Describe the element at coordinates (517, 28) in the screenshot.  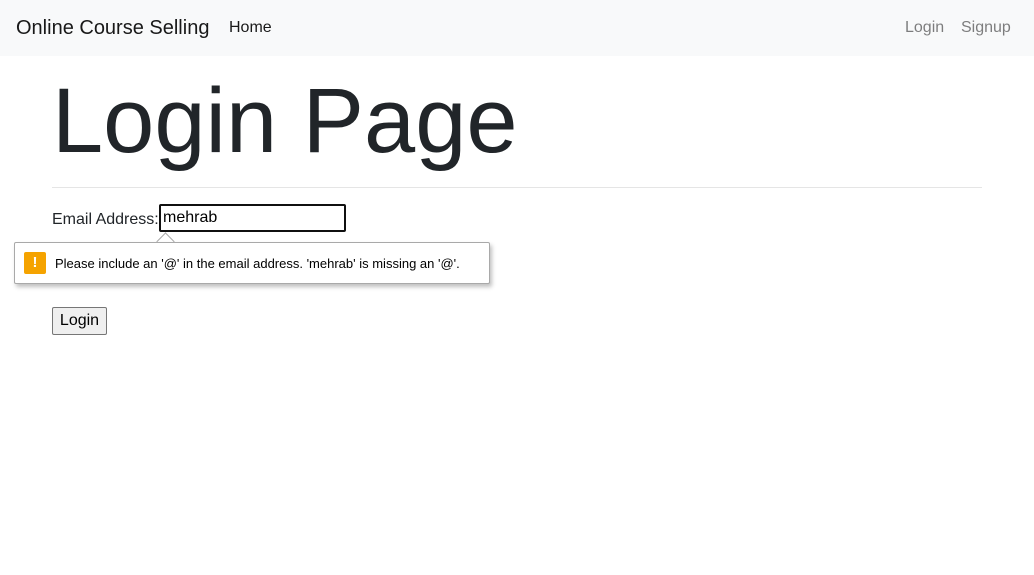
I see `navbar: Online Course Selling Home Login Signup` at that location.